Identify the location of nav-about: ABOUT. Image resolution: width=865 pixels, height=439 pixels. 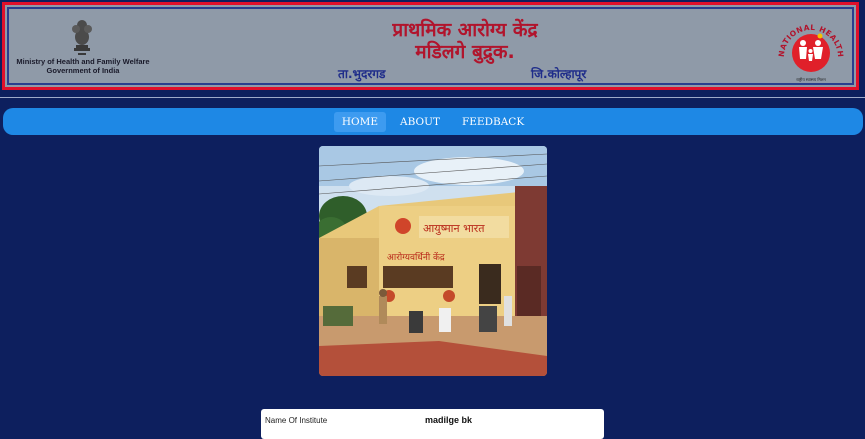
(420, 122).